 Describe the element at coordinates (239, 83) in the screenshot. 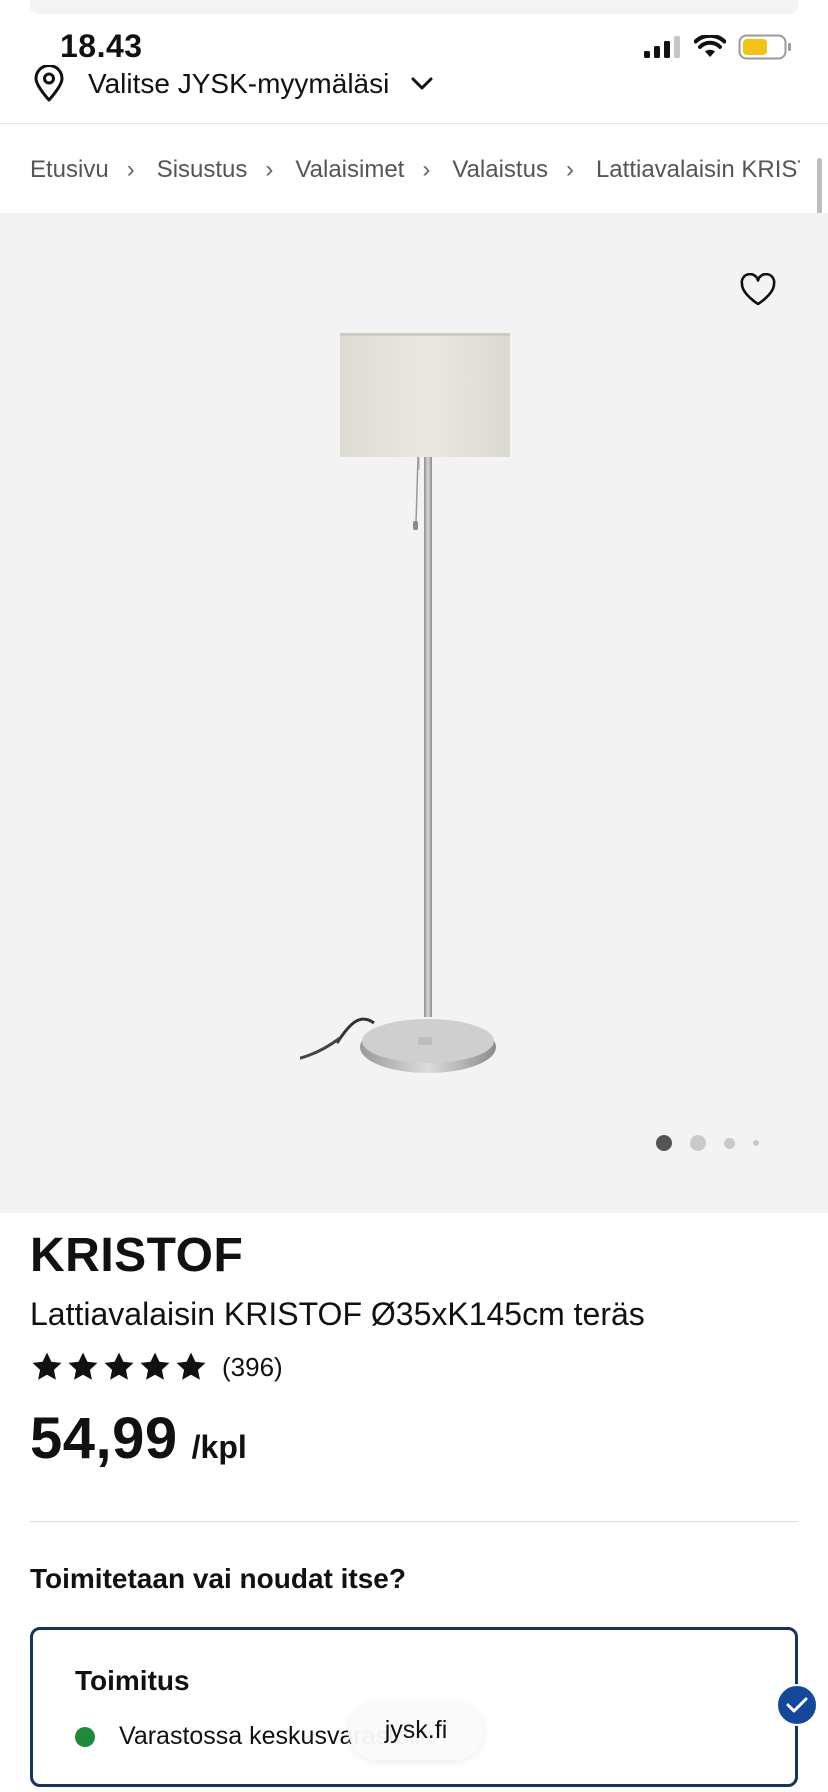

I see `store-selector-label: Valitse JYSK-myymäläsi` at that location.